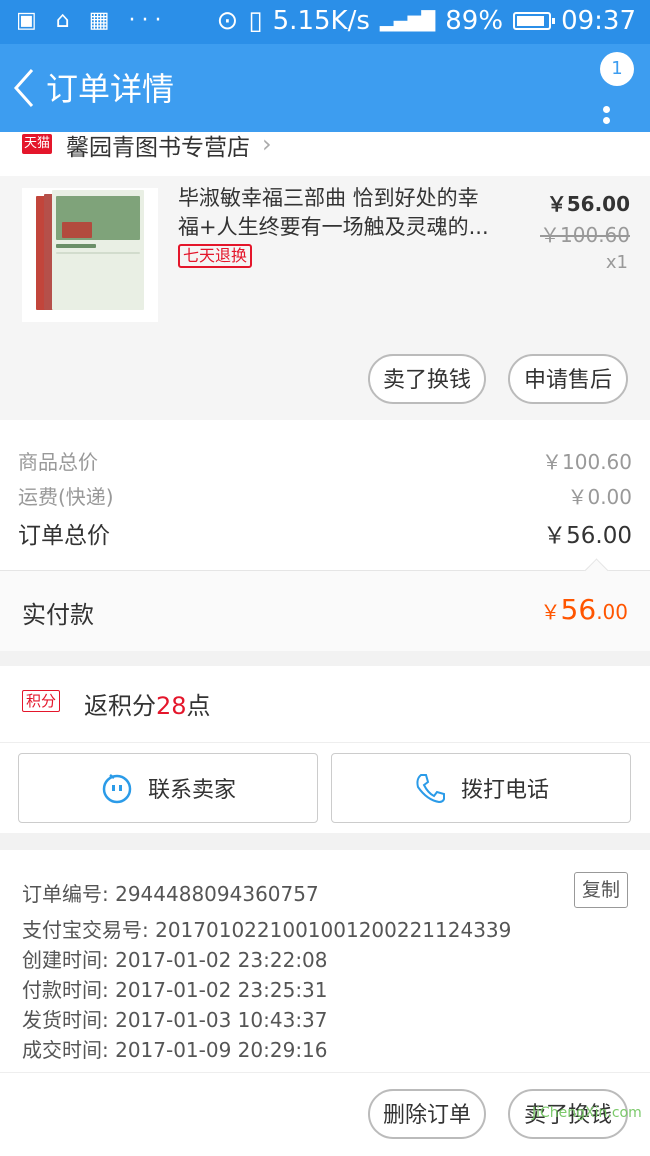 Image resolution: width=650 pixels, height=1156 pixels. I want to click on status-bar: ▣ ⌂ ▦ ··· ⊙ ▯ 5.15K/s ▂▄▆█ 89% 09:37, so click(325, 22).